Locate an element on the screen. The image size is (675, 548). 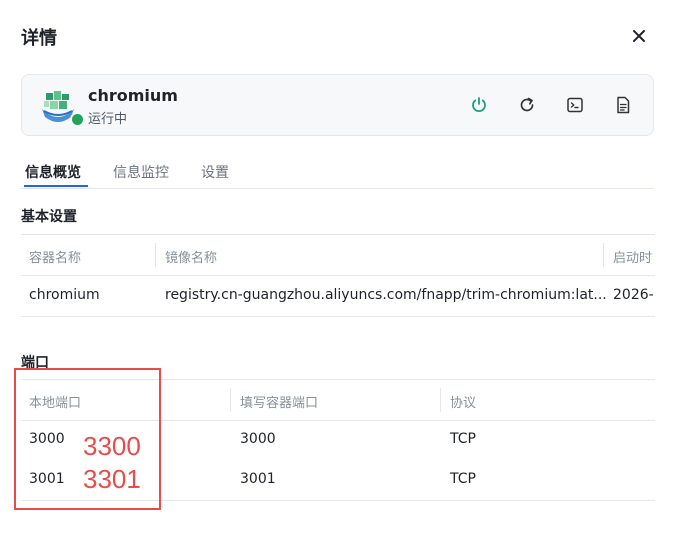
annotation-port-value: 3301 is located at coordinates (112, 479).